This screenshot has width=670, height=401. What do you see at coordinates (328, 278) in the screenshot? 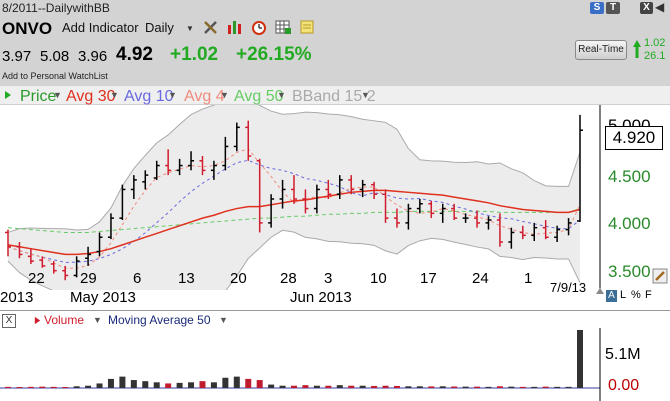
I see `x-tick: 3` at bounding box center [328, 278].